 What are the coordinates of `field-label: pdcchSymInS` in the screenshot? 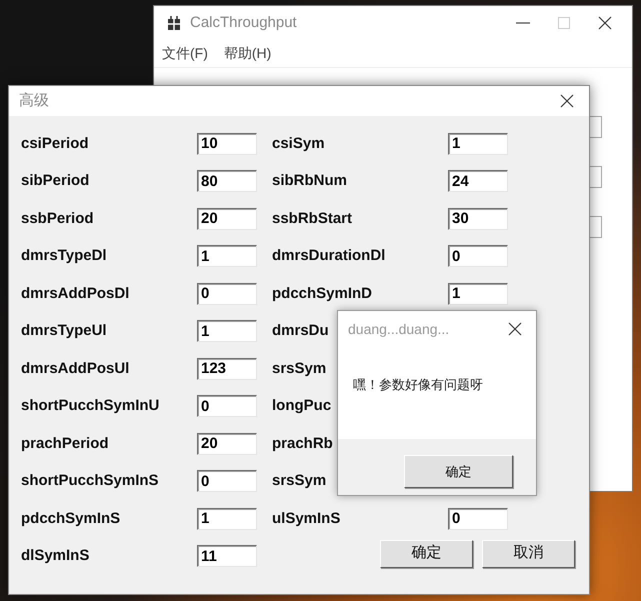 It's located at (70, 518).